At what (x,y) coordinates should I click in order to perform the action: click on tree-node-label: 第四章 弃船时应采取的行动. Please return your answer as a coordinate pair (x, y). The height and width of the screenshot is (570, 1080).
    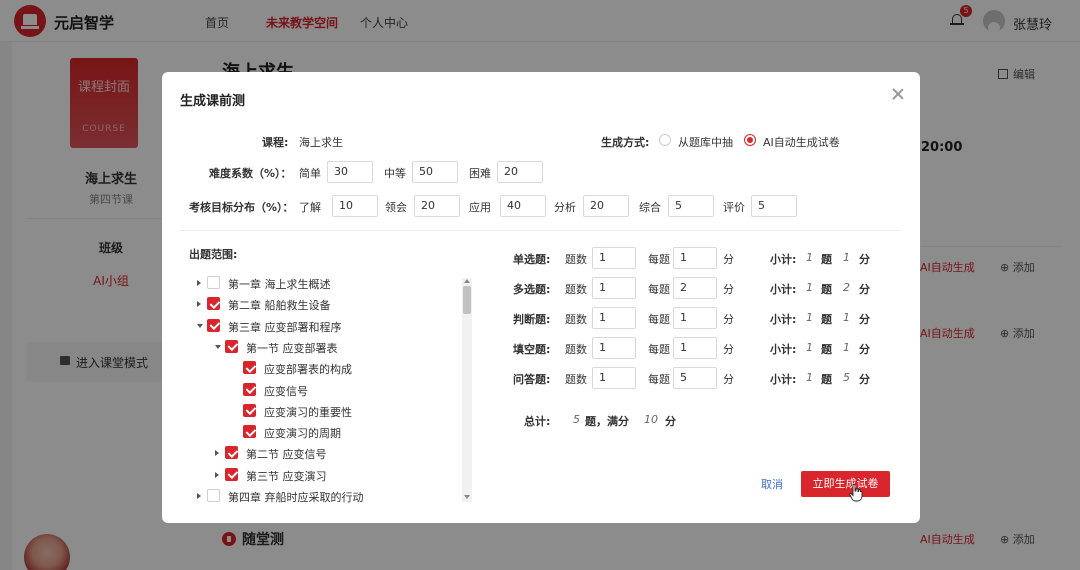
    Looking at the image, I should click on (296, 497).